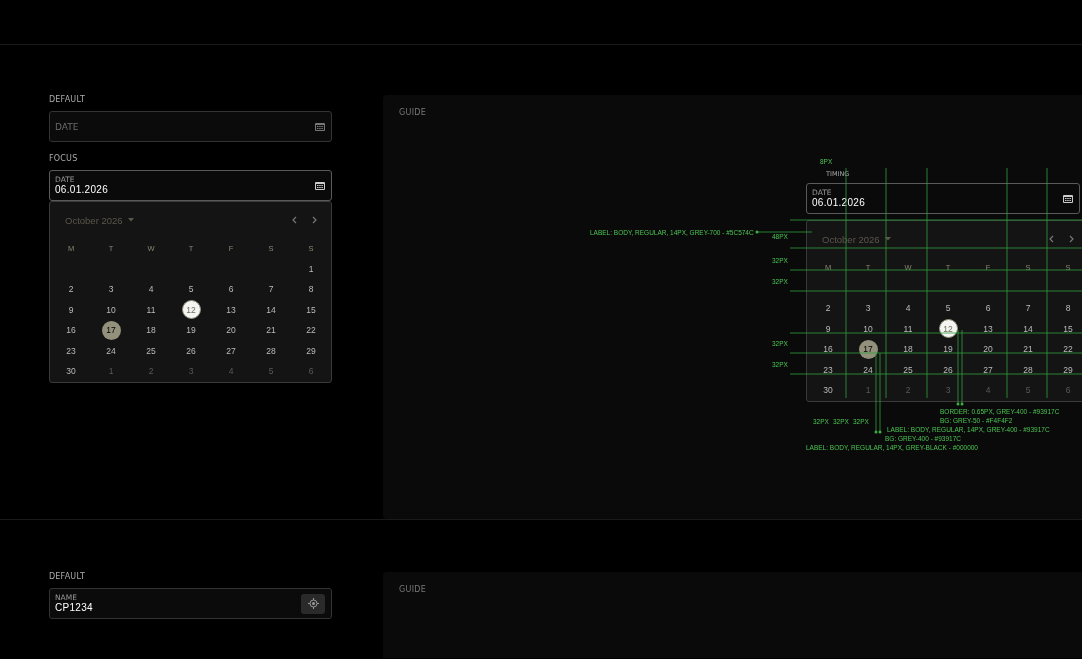  I want to click on calendar-day: 1, so click(311, 269).